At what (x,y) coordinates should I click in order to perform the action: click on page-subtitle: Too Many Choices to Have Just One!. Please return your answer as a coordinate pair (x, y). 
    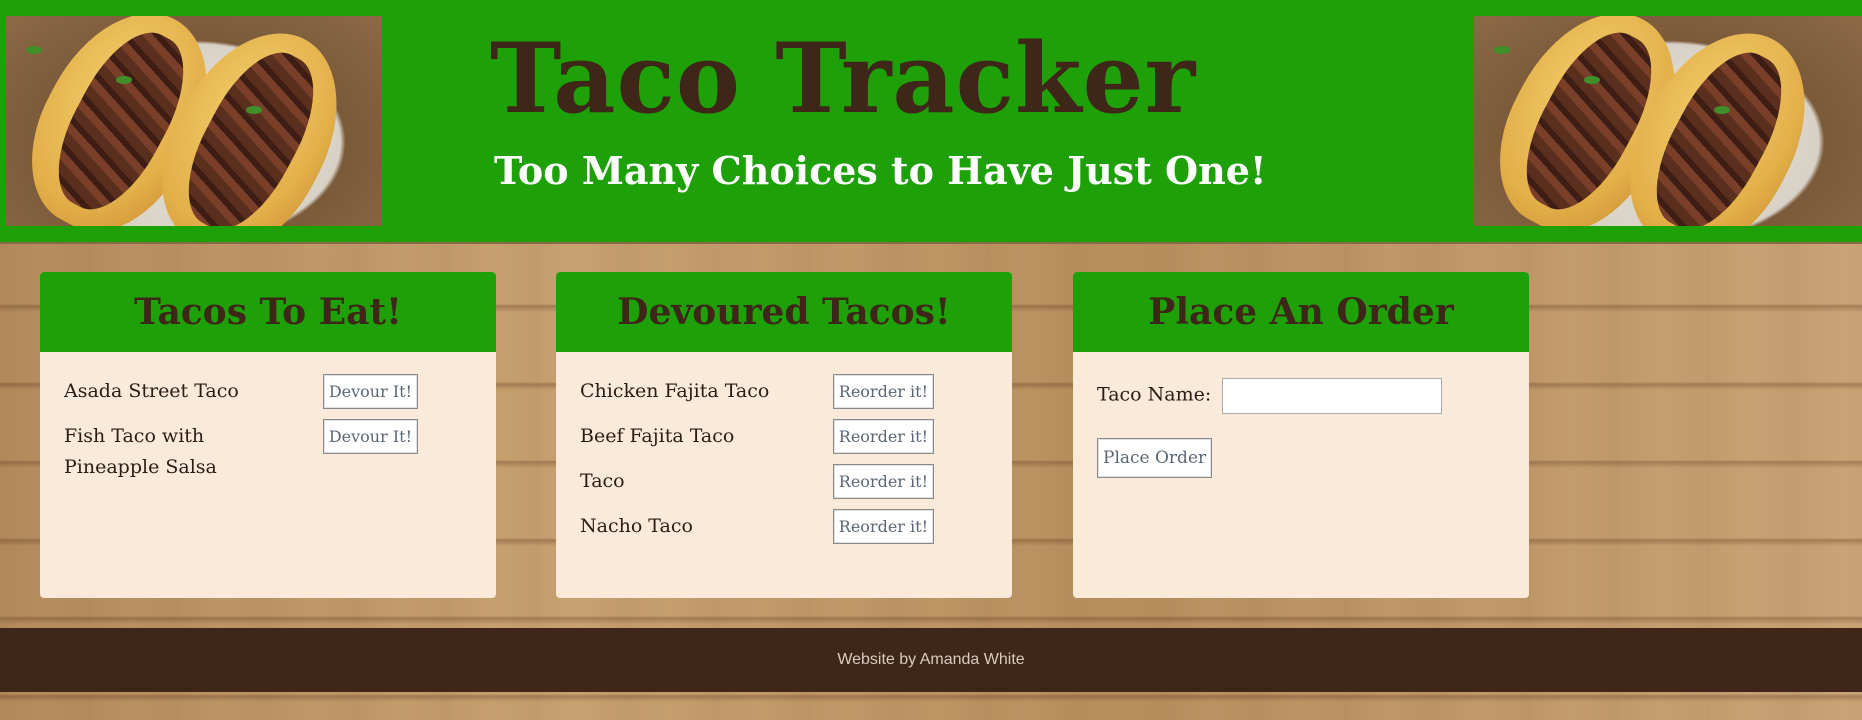
    Looking at the image, I should click on (880, 170).